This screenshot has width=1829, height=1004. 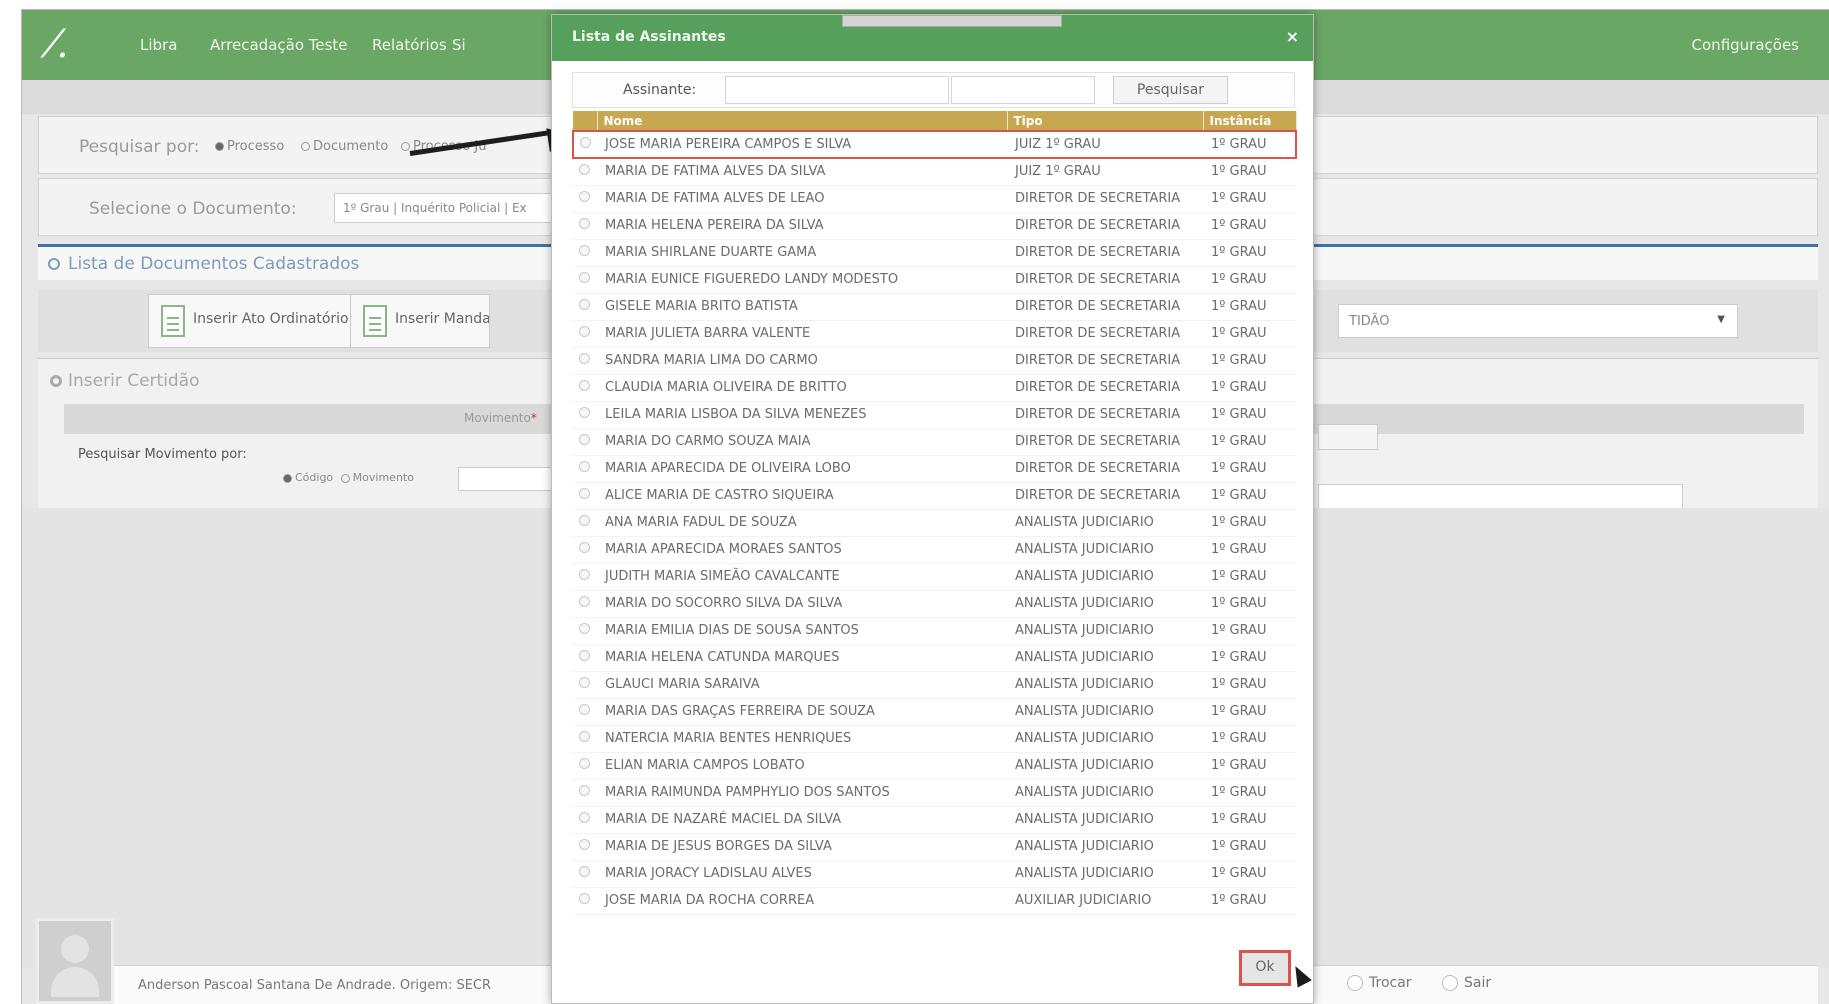 I want to click on radio-processo: Processo, so click(x=249, y=146).